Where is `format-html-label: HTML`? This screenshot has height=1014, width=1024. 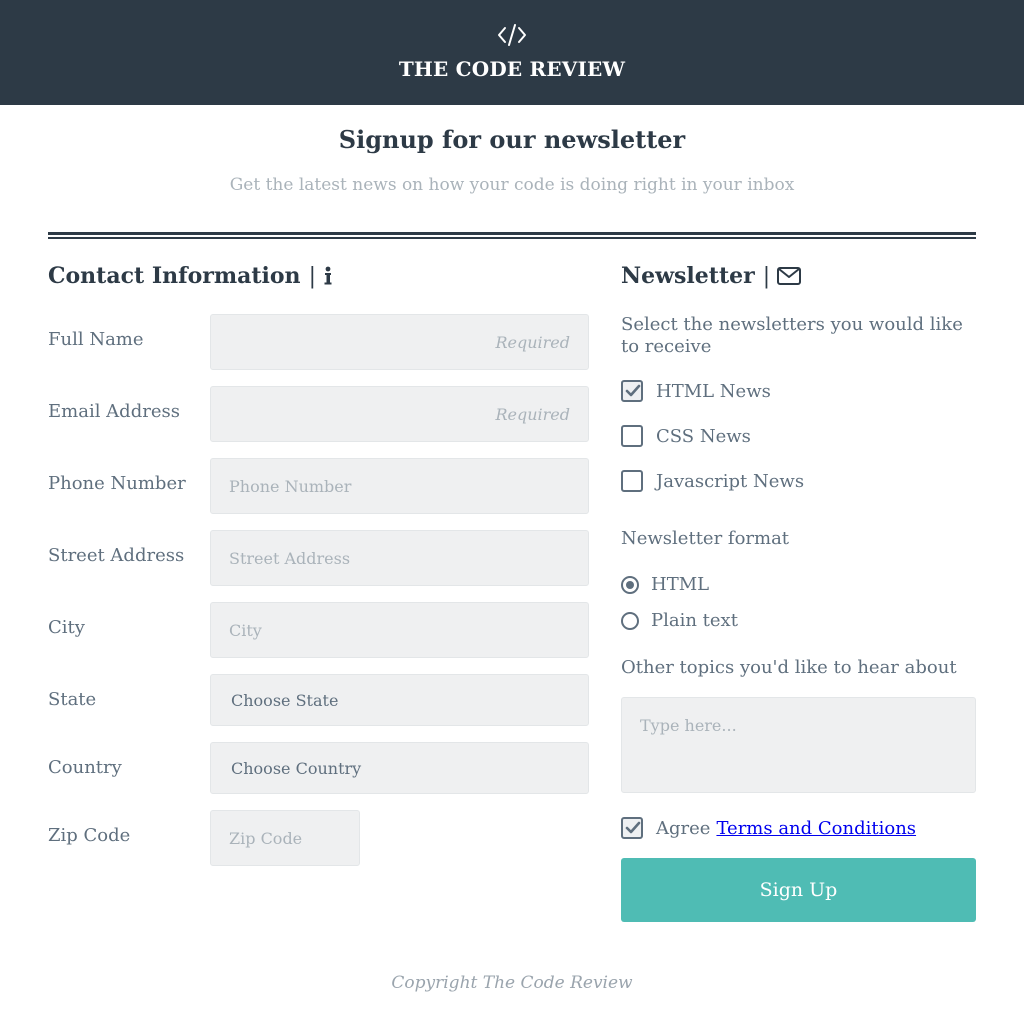
format-html-label: HTML is located at coordinates (680, 584).